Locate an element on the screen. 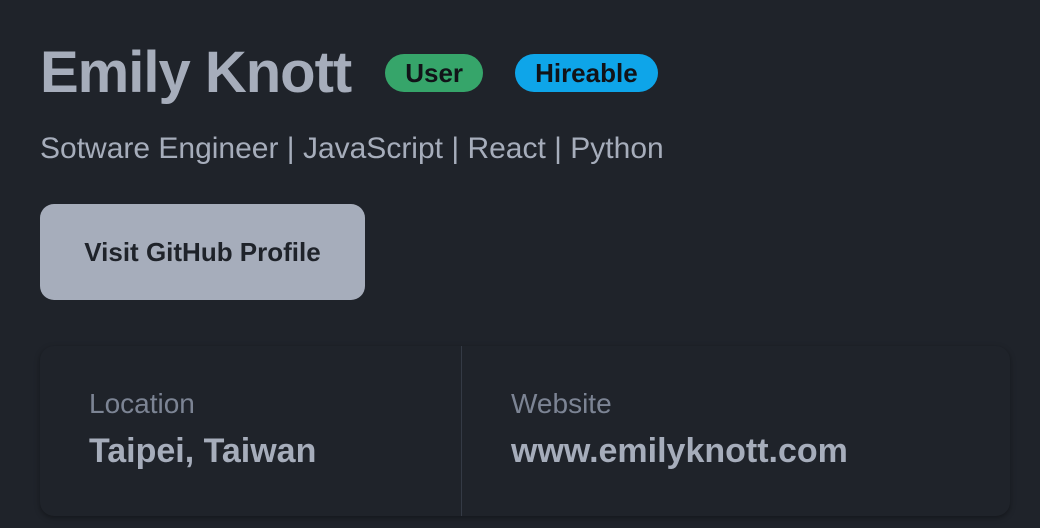  stat-website: Website www.emilyknott.com is located at coordinates (671, 431).